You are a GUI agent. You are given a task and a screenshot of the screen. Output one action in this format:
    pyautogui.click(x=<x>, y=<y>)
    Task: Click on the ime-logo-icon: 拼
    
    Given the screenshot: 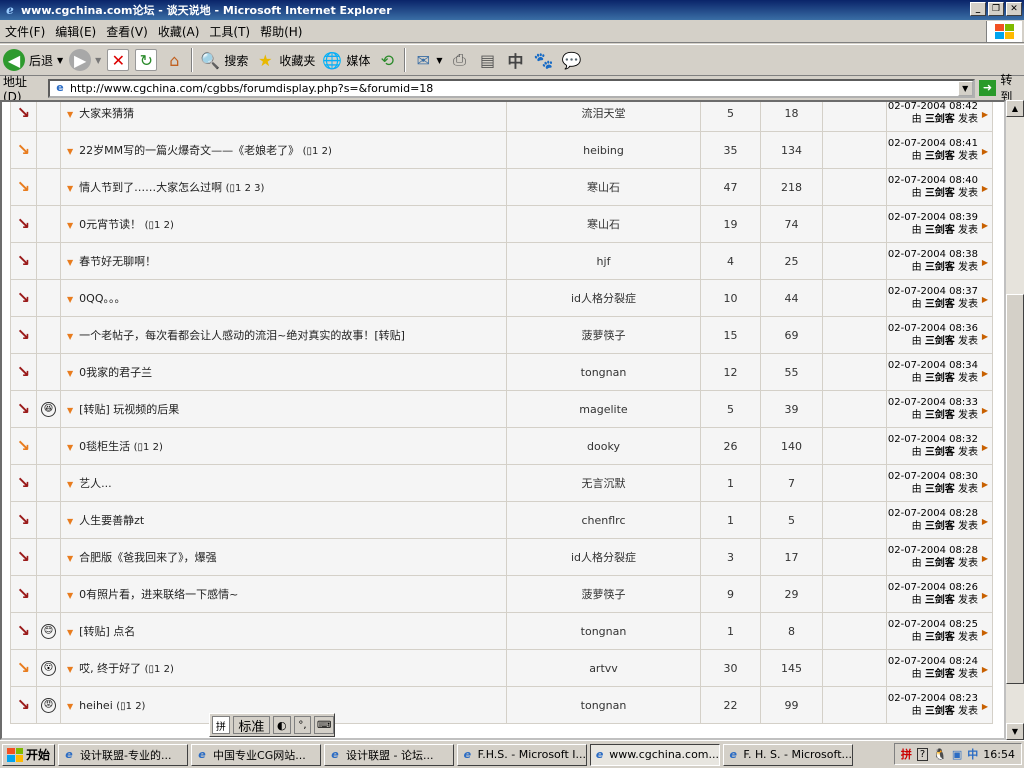 What is the action you would take?
    pyautogui.click(x=221, y=725)
    